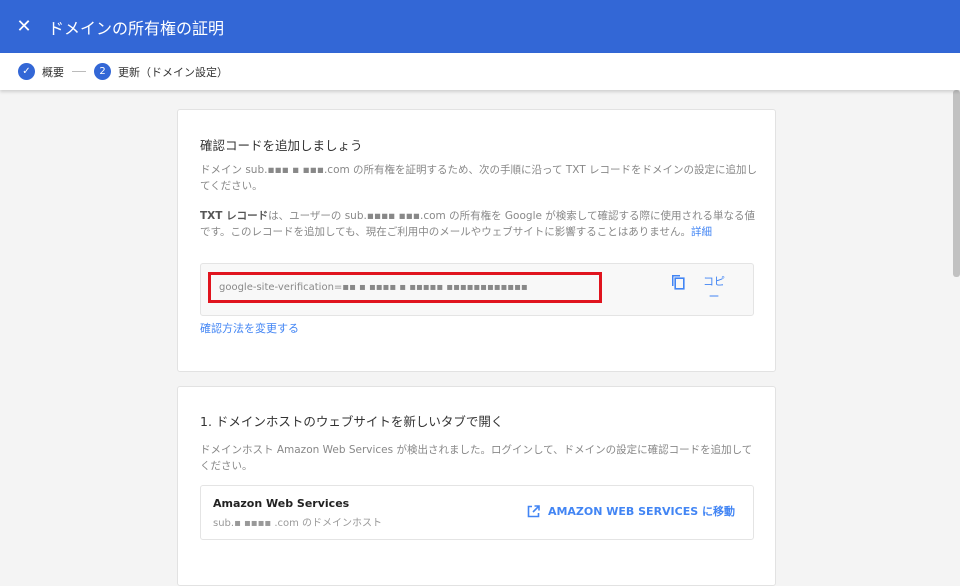 The height and width of the screenshot is (586, 960). Describe the element at coordinates (480, 71) in the screenshot. I see `stepper: ✓ 概要 2 更新（ドメイン設定）` at that location.